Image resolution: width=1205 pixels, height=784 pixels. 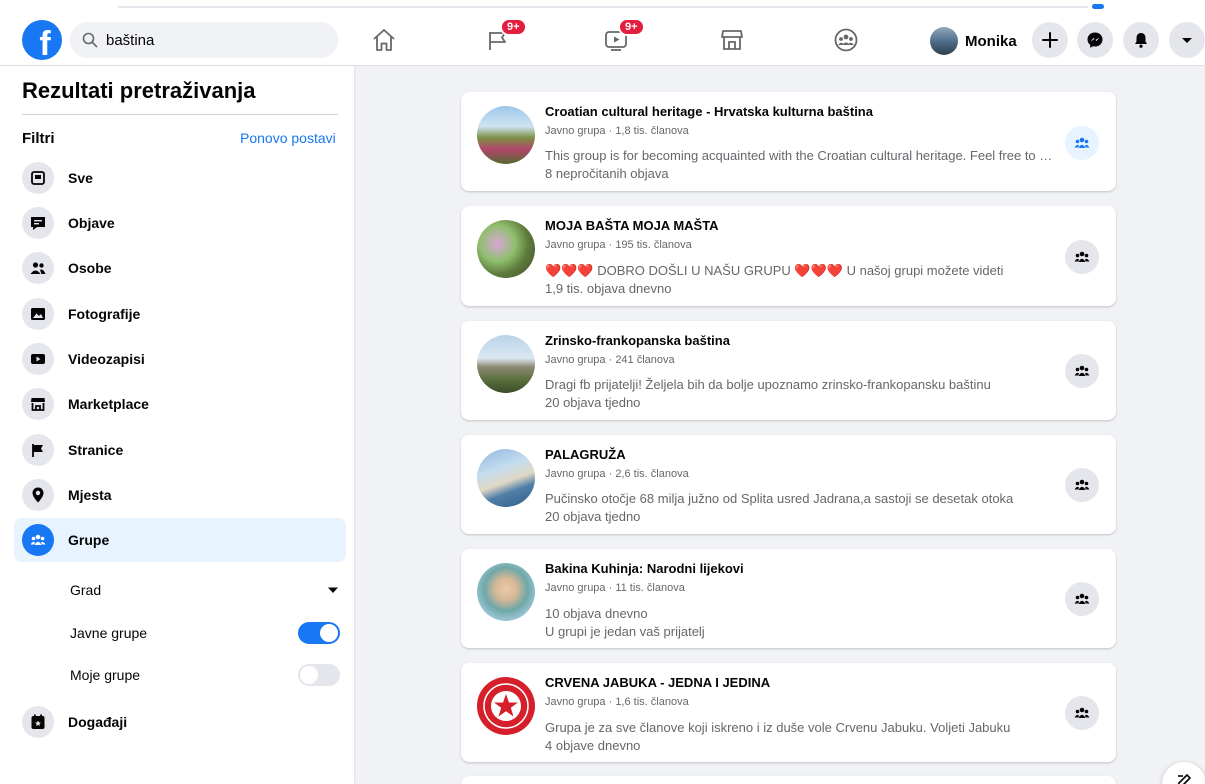 What do you see at coordinates (38, 268) in the screenshot?
I see `people-icon` at bounding box center [38, 268].